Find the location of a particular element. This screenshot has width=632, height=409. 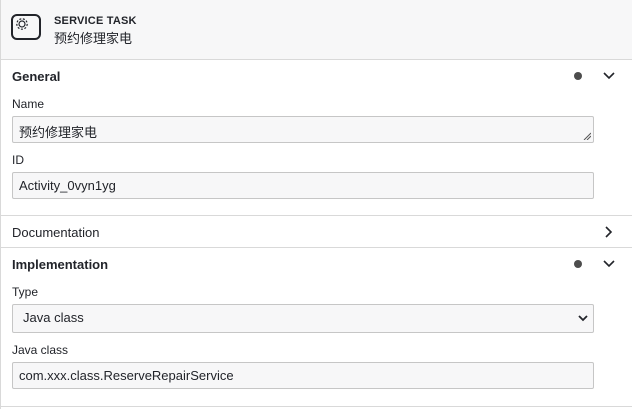

group-general-header: General is located at coordinates (316, 76).